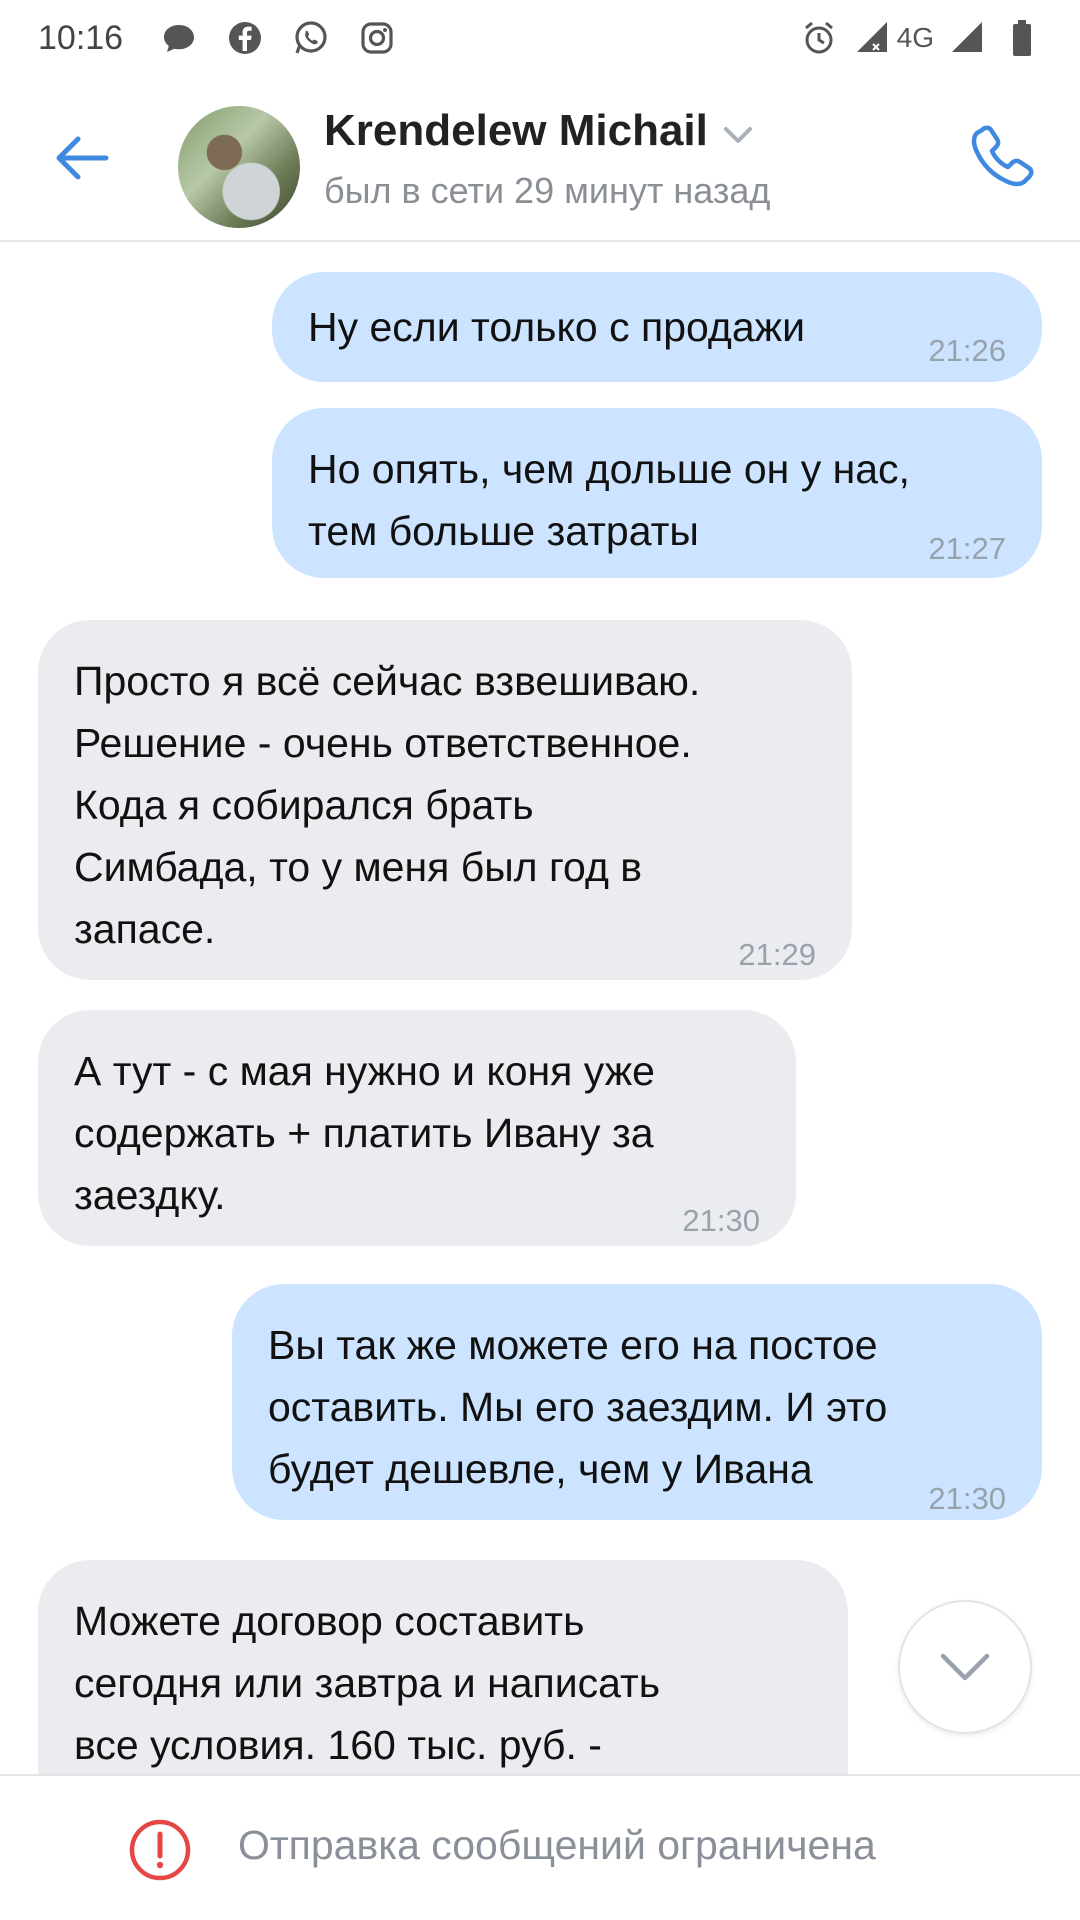 This screenshot has width=1080, height=1920. Describe the element at coordinates (967, 548) in the screenshot. I see `message-time: 21:27` at that location.